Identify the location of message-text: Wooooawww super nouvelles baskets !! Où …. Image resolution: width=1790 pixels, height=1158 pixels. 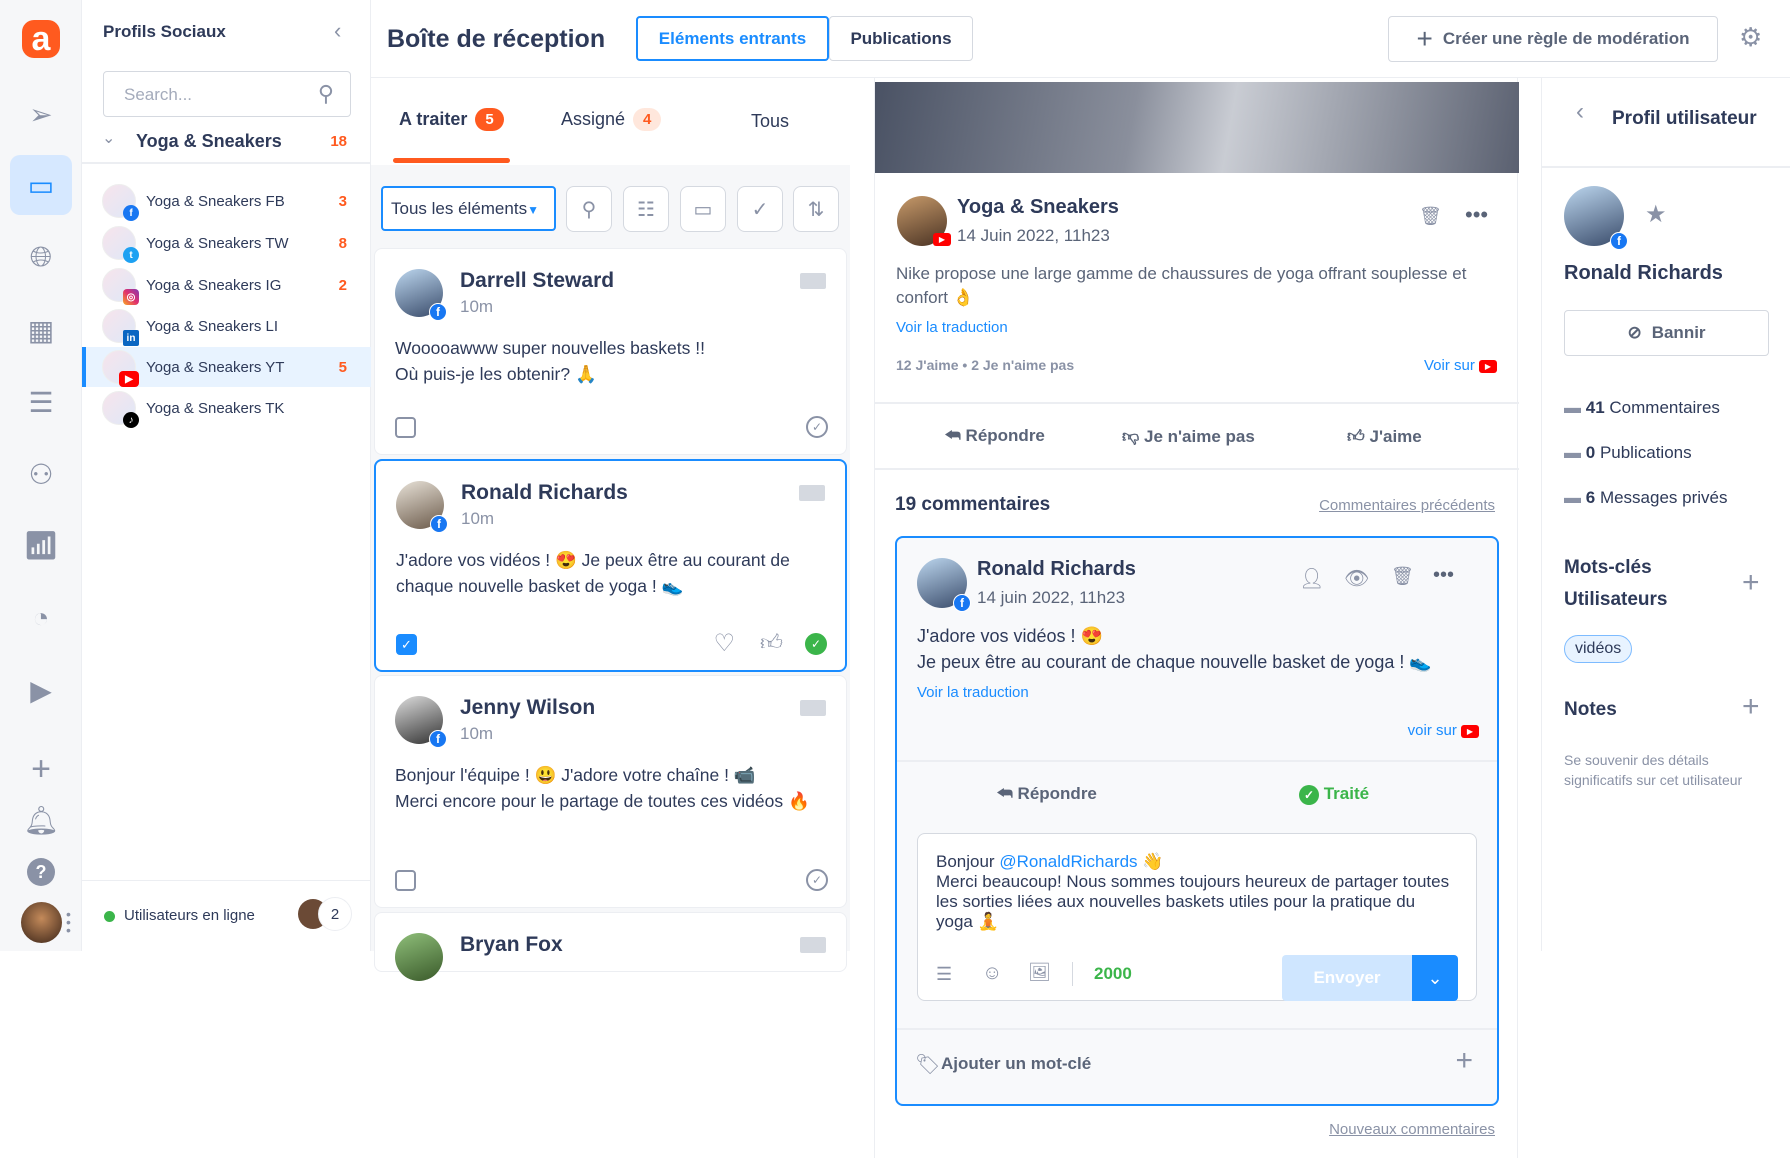
(550, 361).